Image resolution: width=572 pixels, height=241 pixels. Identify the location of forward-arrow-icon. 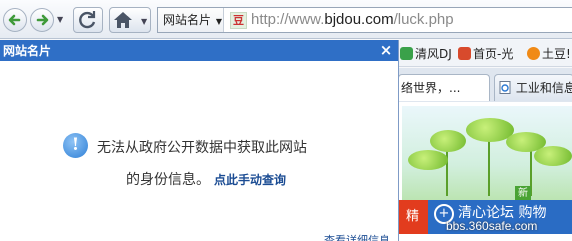
(42, 20).